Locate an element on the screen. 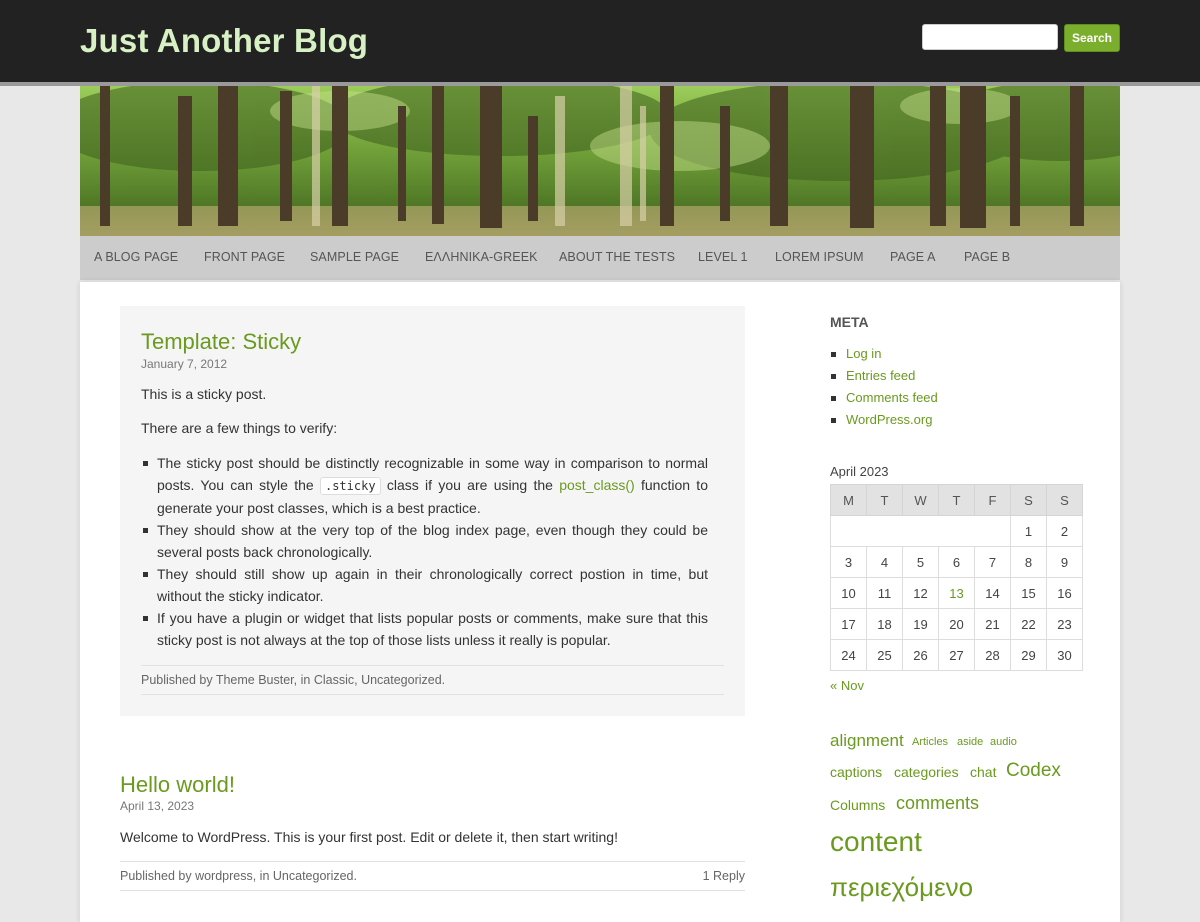  calendar-week: 10 11 12 13 14 15 16 is located at coordinates (956, 593).